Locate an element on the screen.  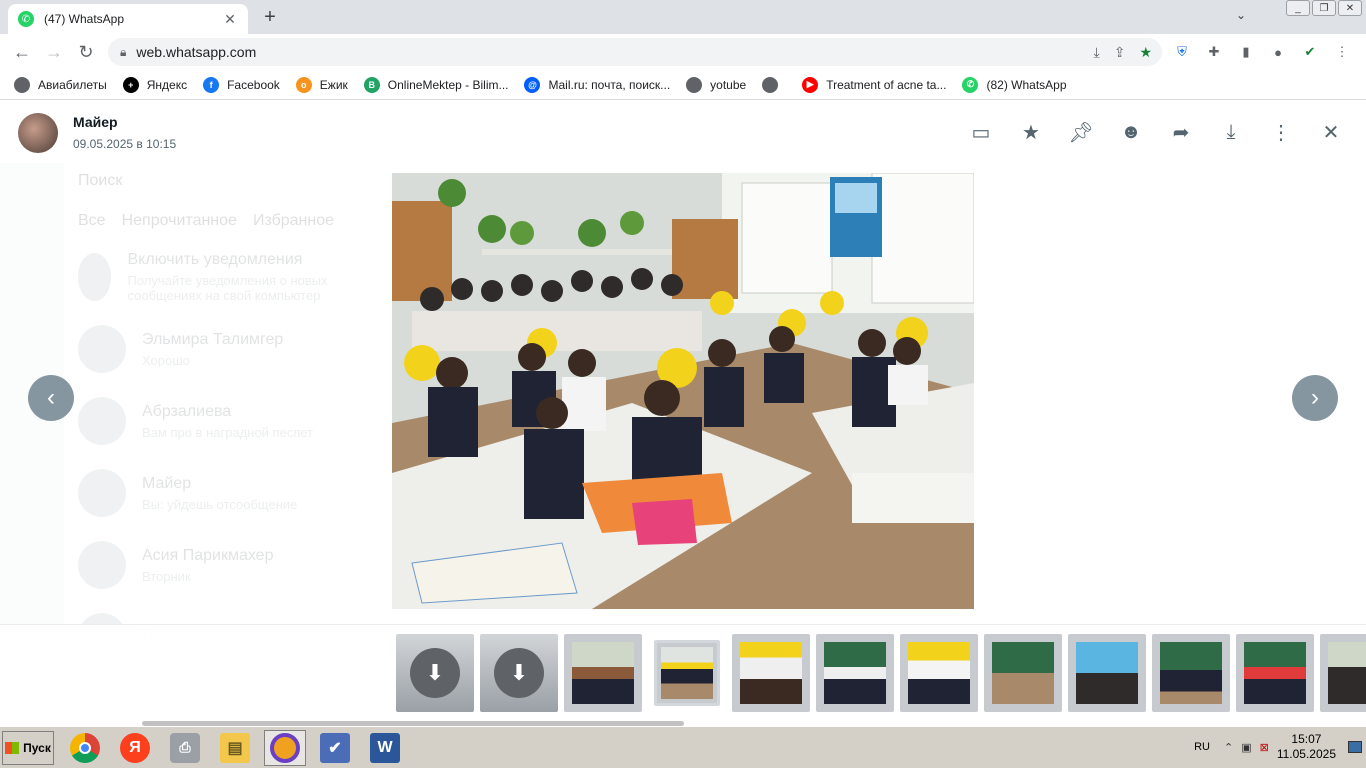
address-bar: 🔒︎ web.whatsapp.com ⤓ ⇪ ★ is located at coordinates (635, 52).